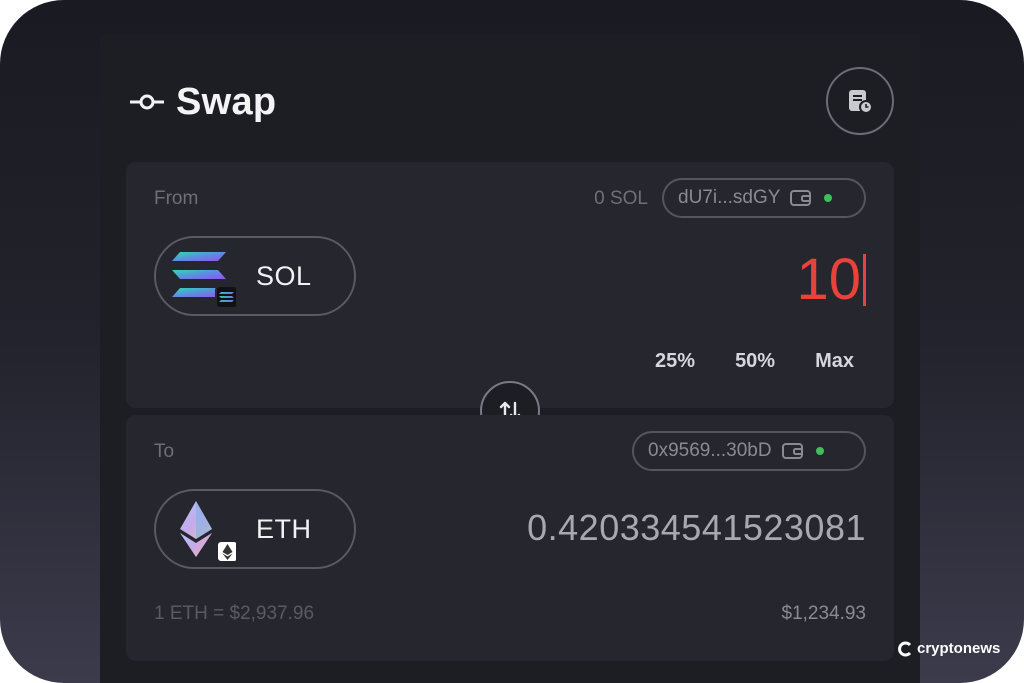 Image resolution: width=1024 pixels, height=683 pixels. I want to click on from-balance: 0 SOL, so click(621, 198).